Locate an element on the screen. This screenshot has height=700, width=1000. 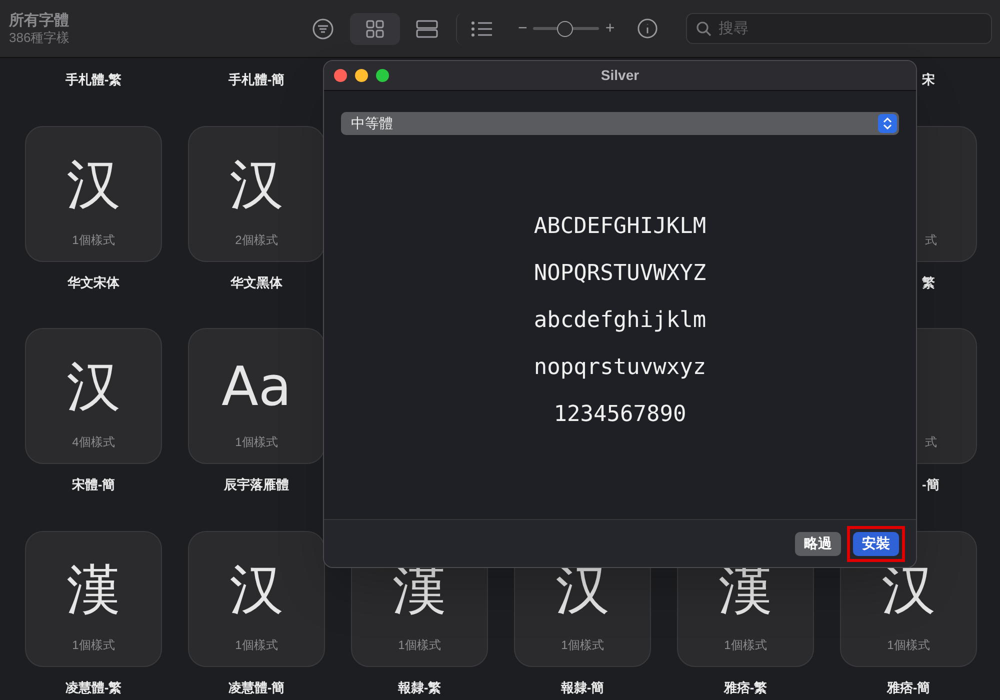
font-name: 雅痞-簡 is located at coordinates (908, 687).